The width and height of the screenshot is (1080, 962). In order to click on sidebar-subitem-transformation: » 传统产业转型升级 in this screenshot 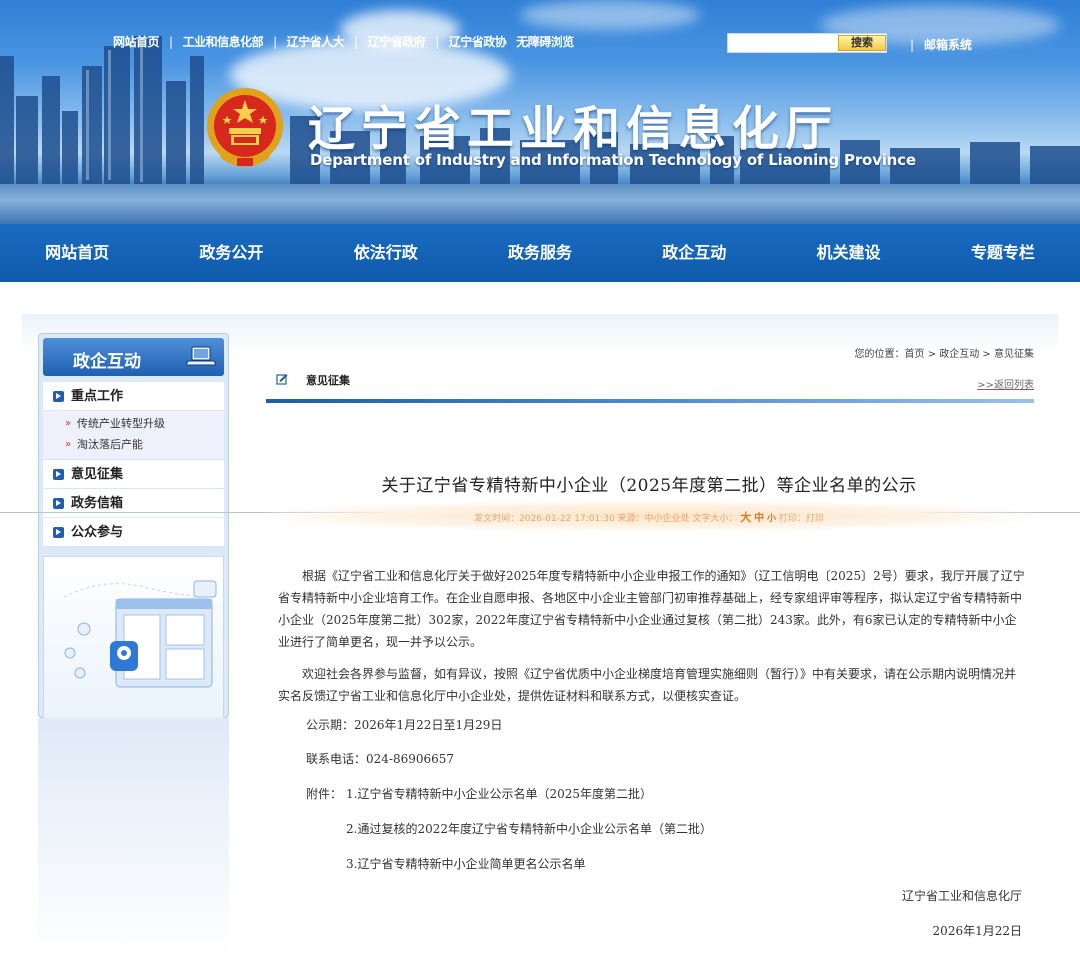, I will do `click(133, 423)`.